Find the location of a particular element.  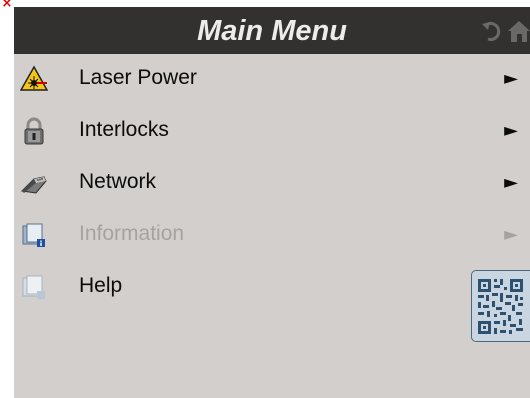

menu-item-label: Network is located at coordinates (118, 181).